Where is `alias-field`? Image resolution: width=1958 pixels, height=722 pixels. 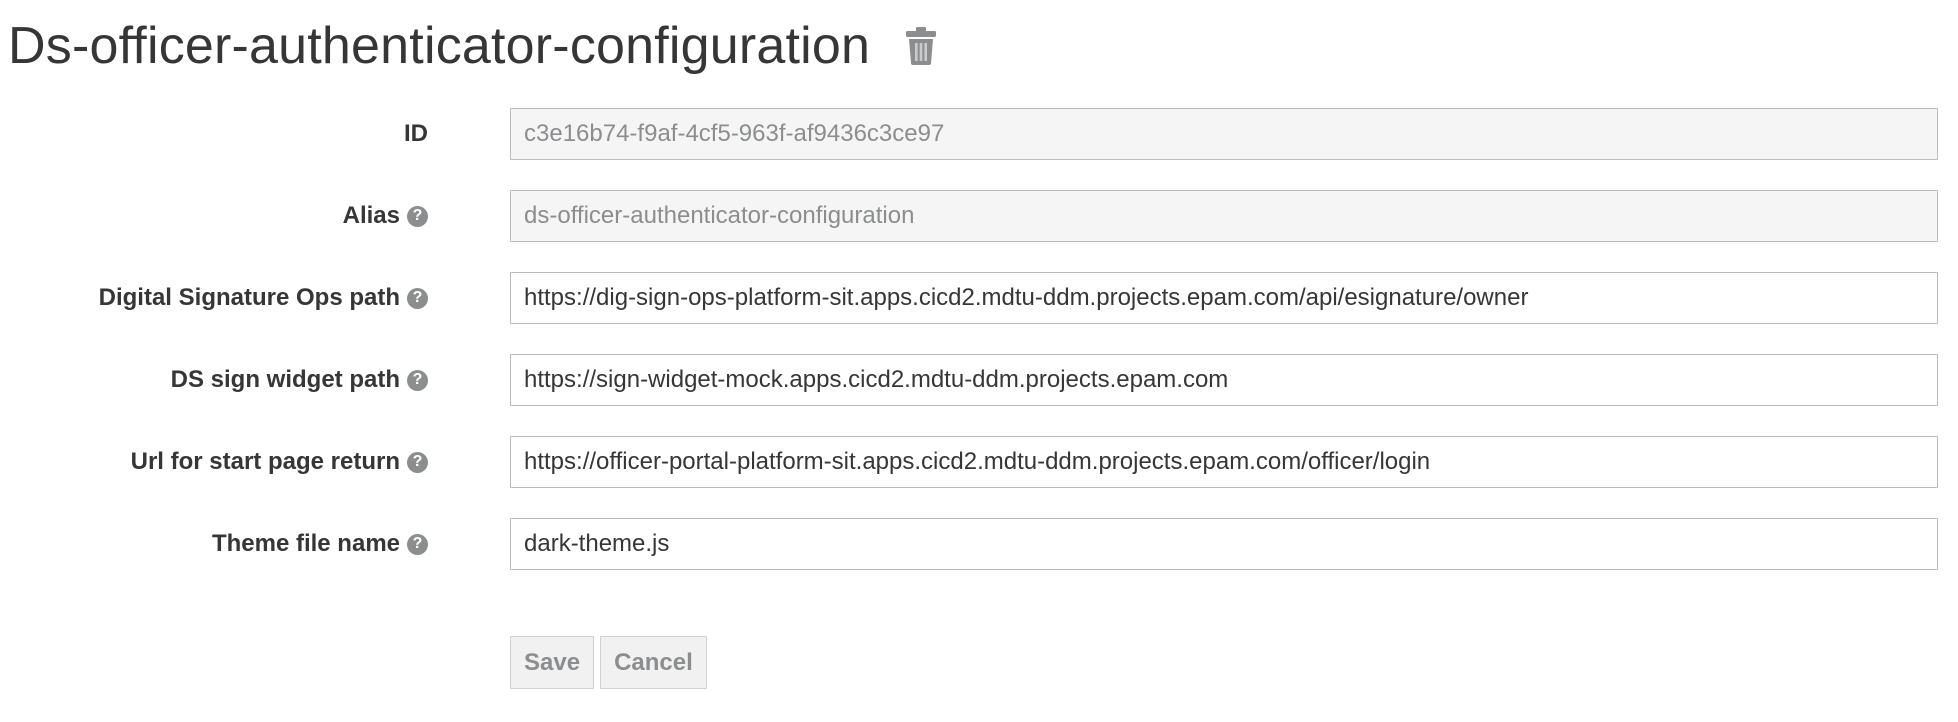
alias-field is located at coordinates (1224, 216).